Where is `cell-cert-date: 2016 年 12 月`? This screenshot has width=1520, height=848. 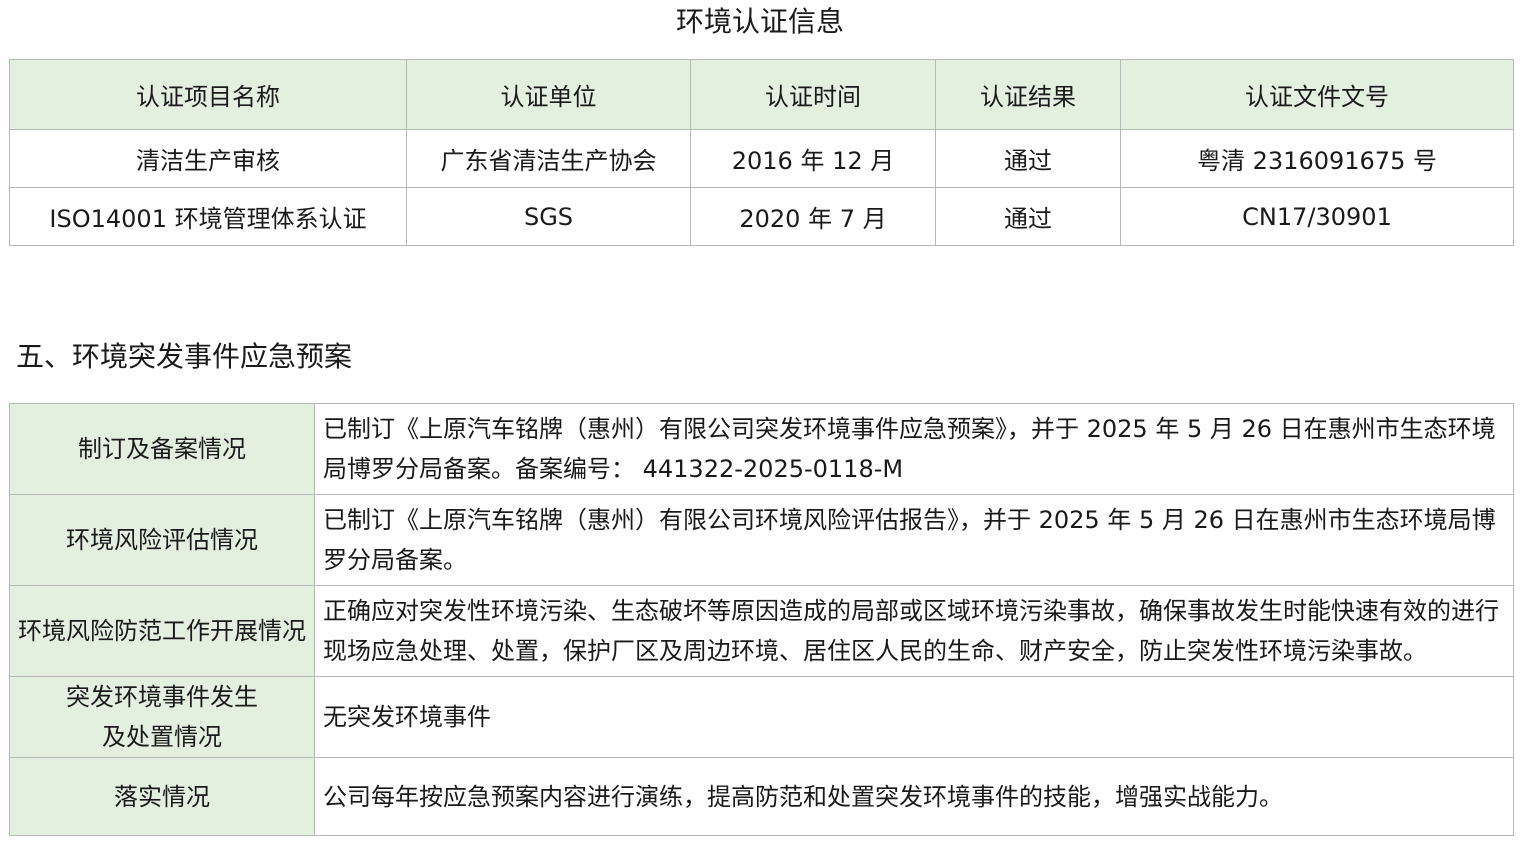
cell-cert-date: 2016 年 12 月 is located at coordinates (813, 158).